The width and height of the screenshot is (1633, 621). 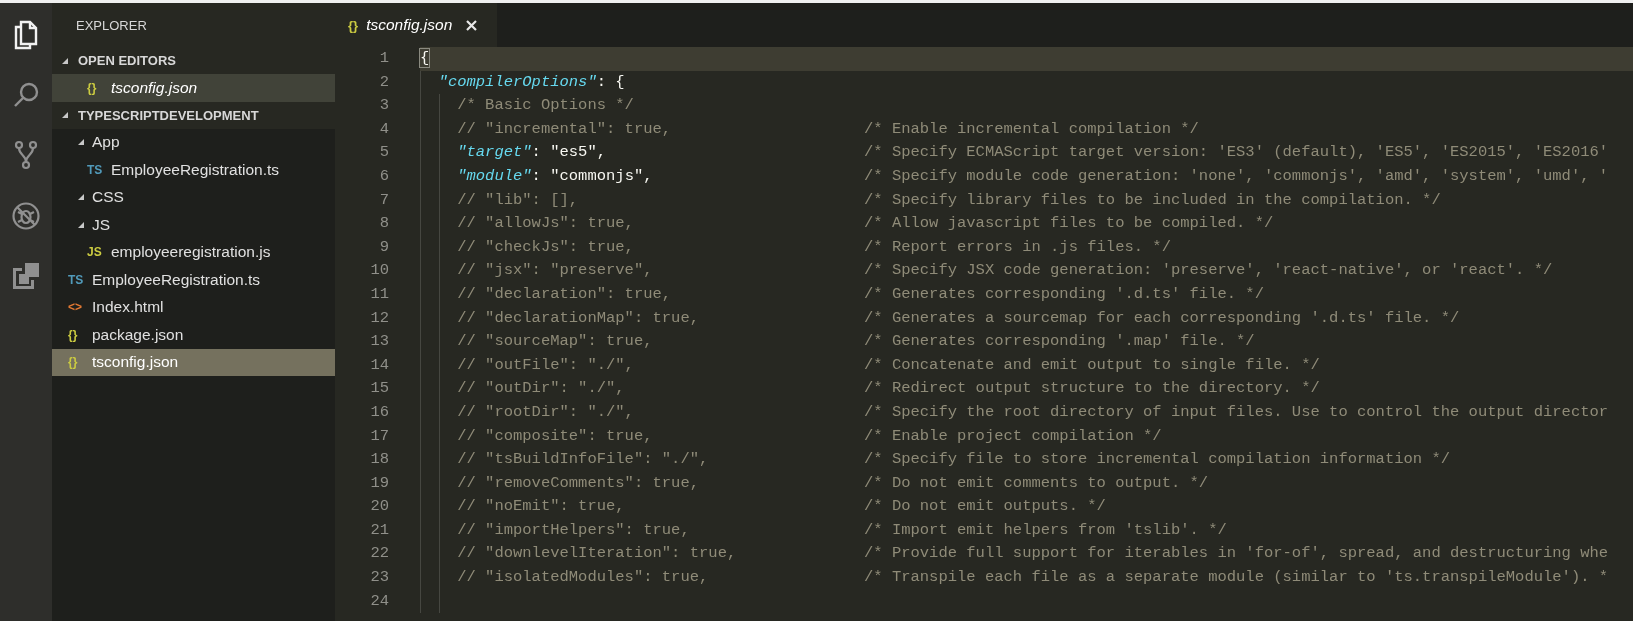 What do you see at coordinates (532, 153) in the screenshot?
I see `code-text: "target": "es5",` at bounding box center [532, 153].